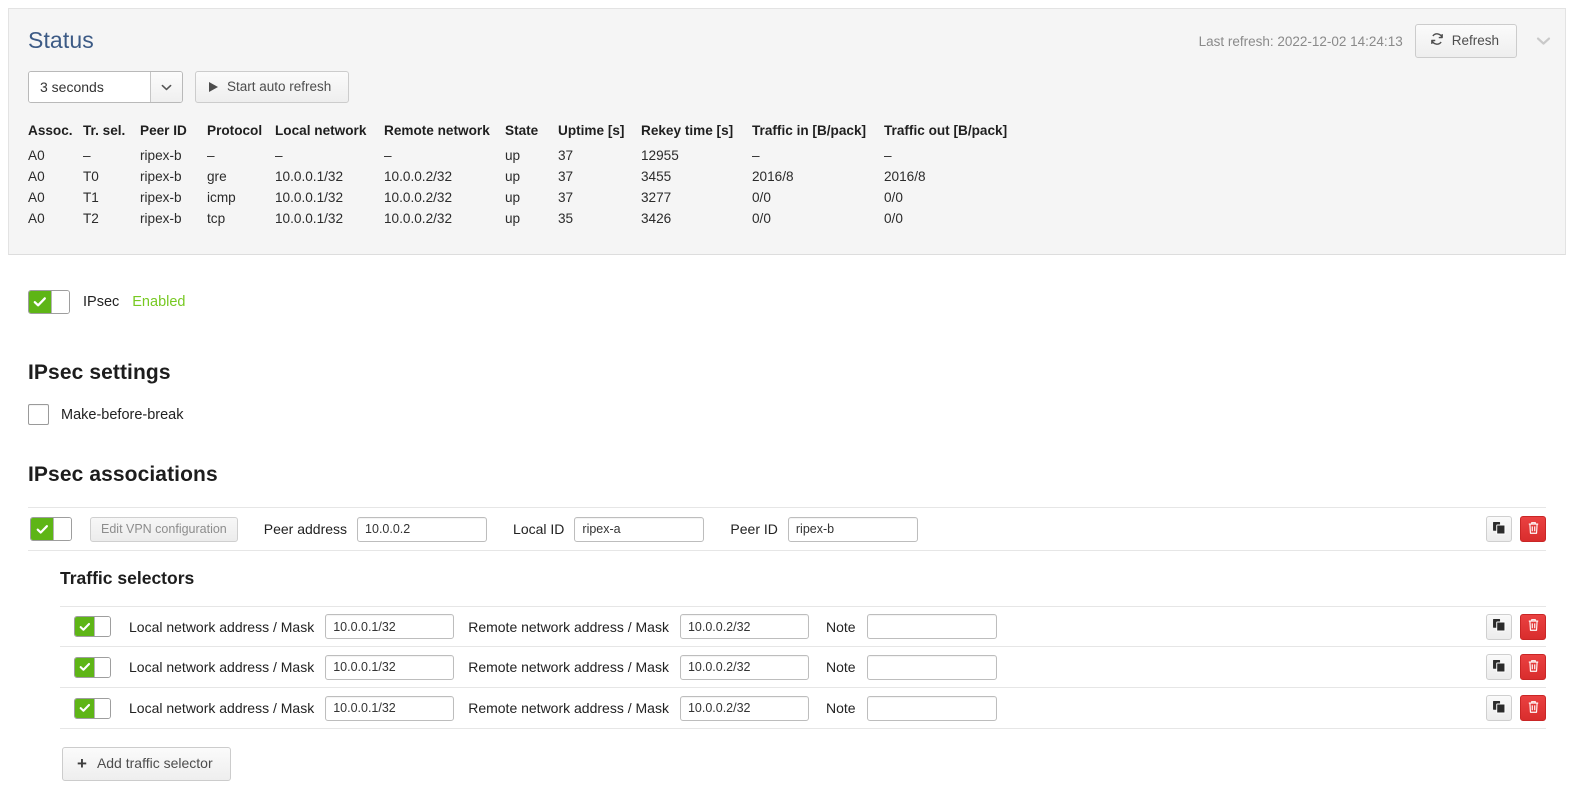  I want to click on peer-id-input, so click(852, 529).